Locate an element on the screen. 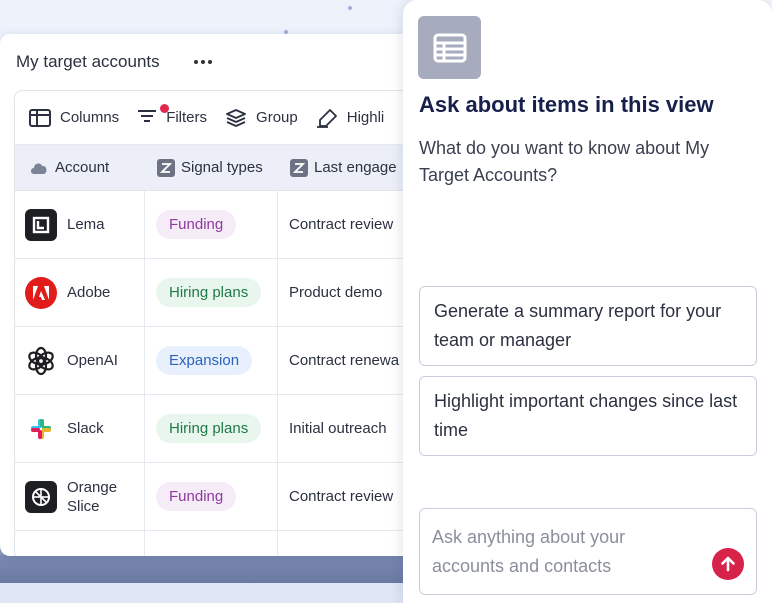  table-row: Orange Slice Funding Contract review is located at coordinates (217, 497).